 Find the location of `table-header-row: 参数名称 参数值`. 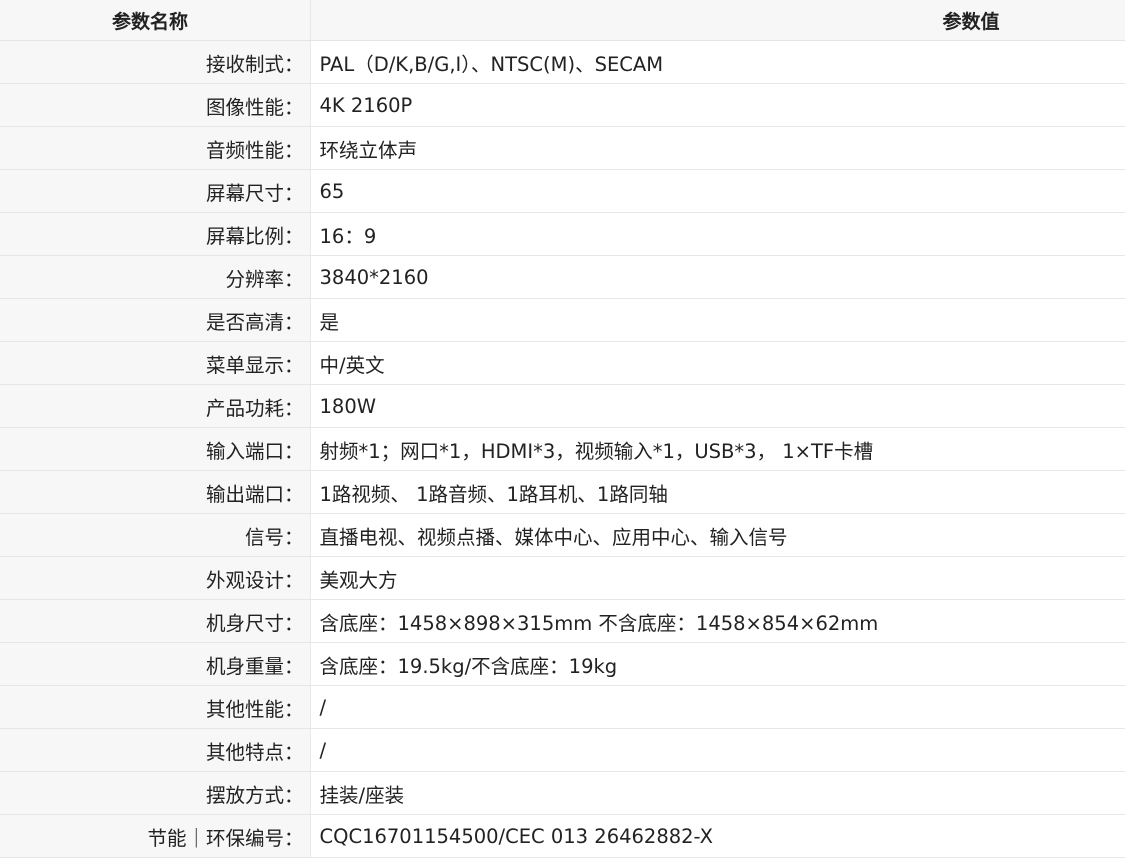

table-header-row: 参数名称 参数值 is located at coordinates (562, 20).